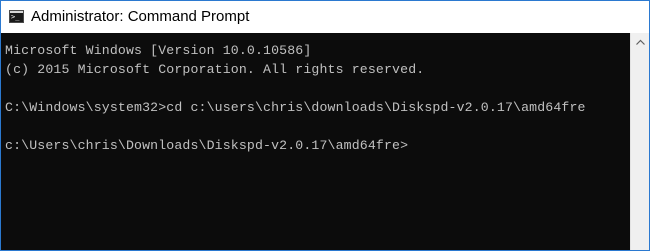 Image resolution: width=650 pixels, height=251 pixels. Describe the element at coordinates (640, 41) in the screenshot. I see `scroll-up-arrow-icon` at that location.